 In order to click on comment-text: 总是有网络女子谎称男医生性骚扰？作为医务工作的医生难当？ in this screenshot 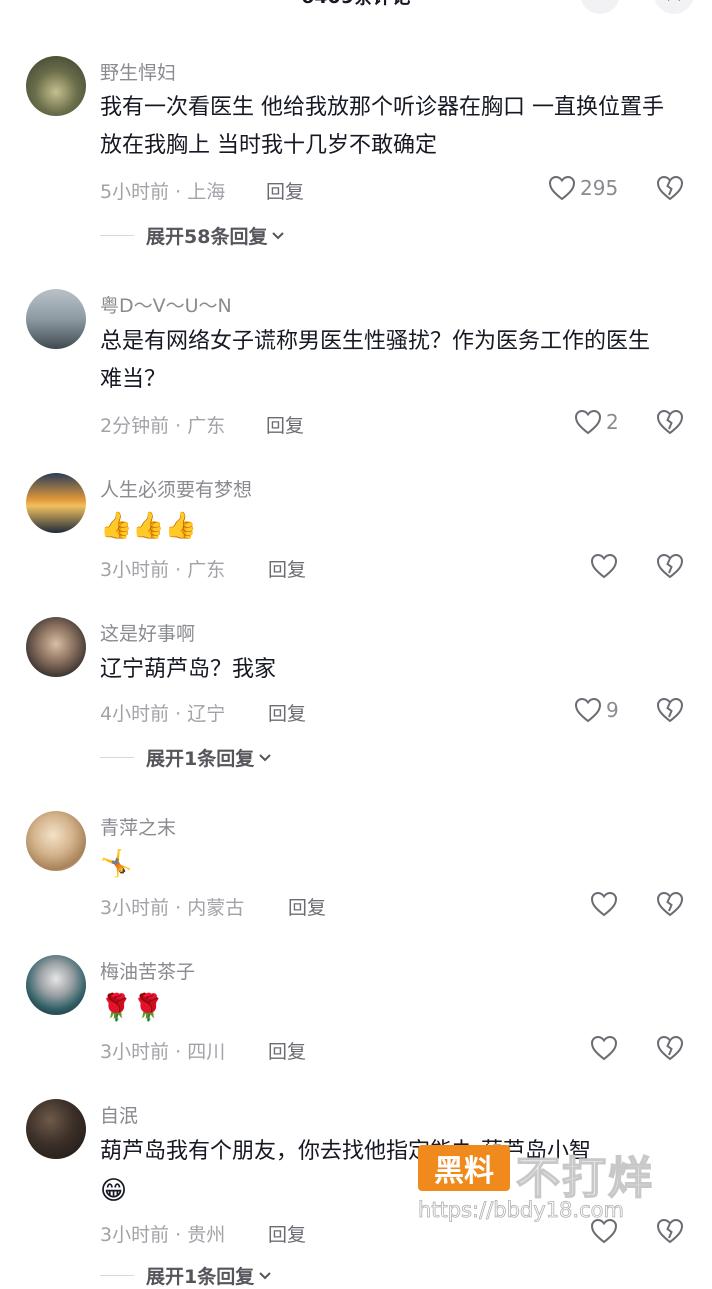, I will do `click(375, 360)`.